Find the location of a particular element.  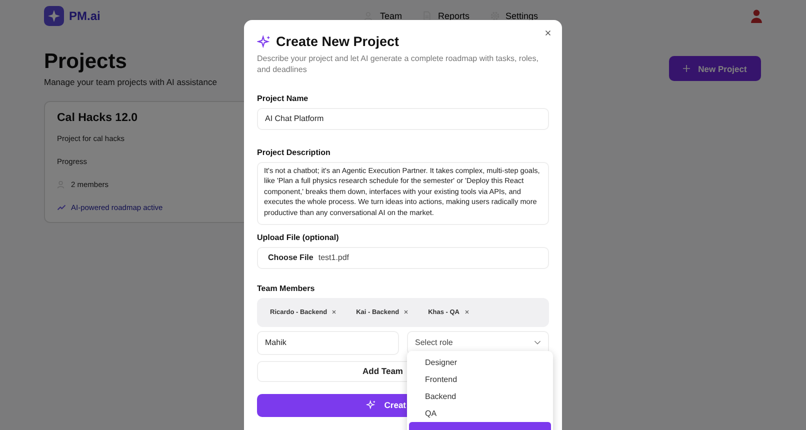

logo-icon is located at coordinates (54, 16).